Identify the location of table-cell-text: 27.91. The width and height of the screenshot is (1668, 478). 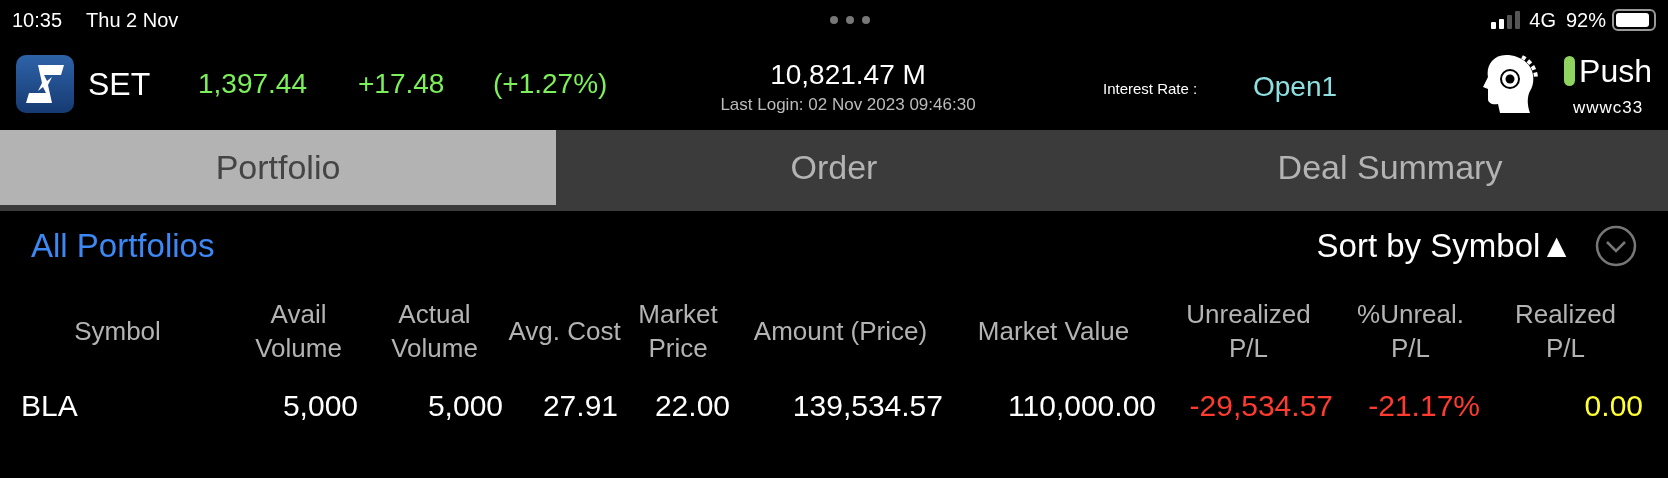
(580, 406).